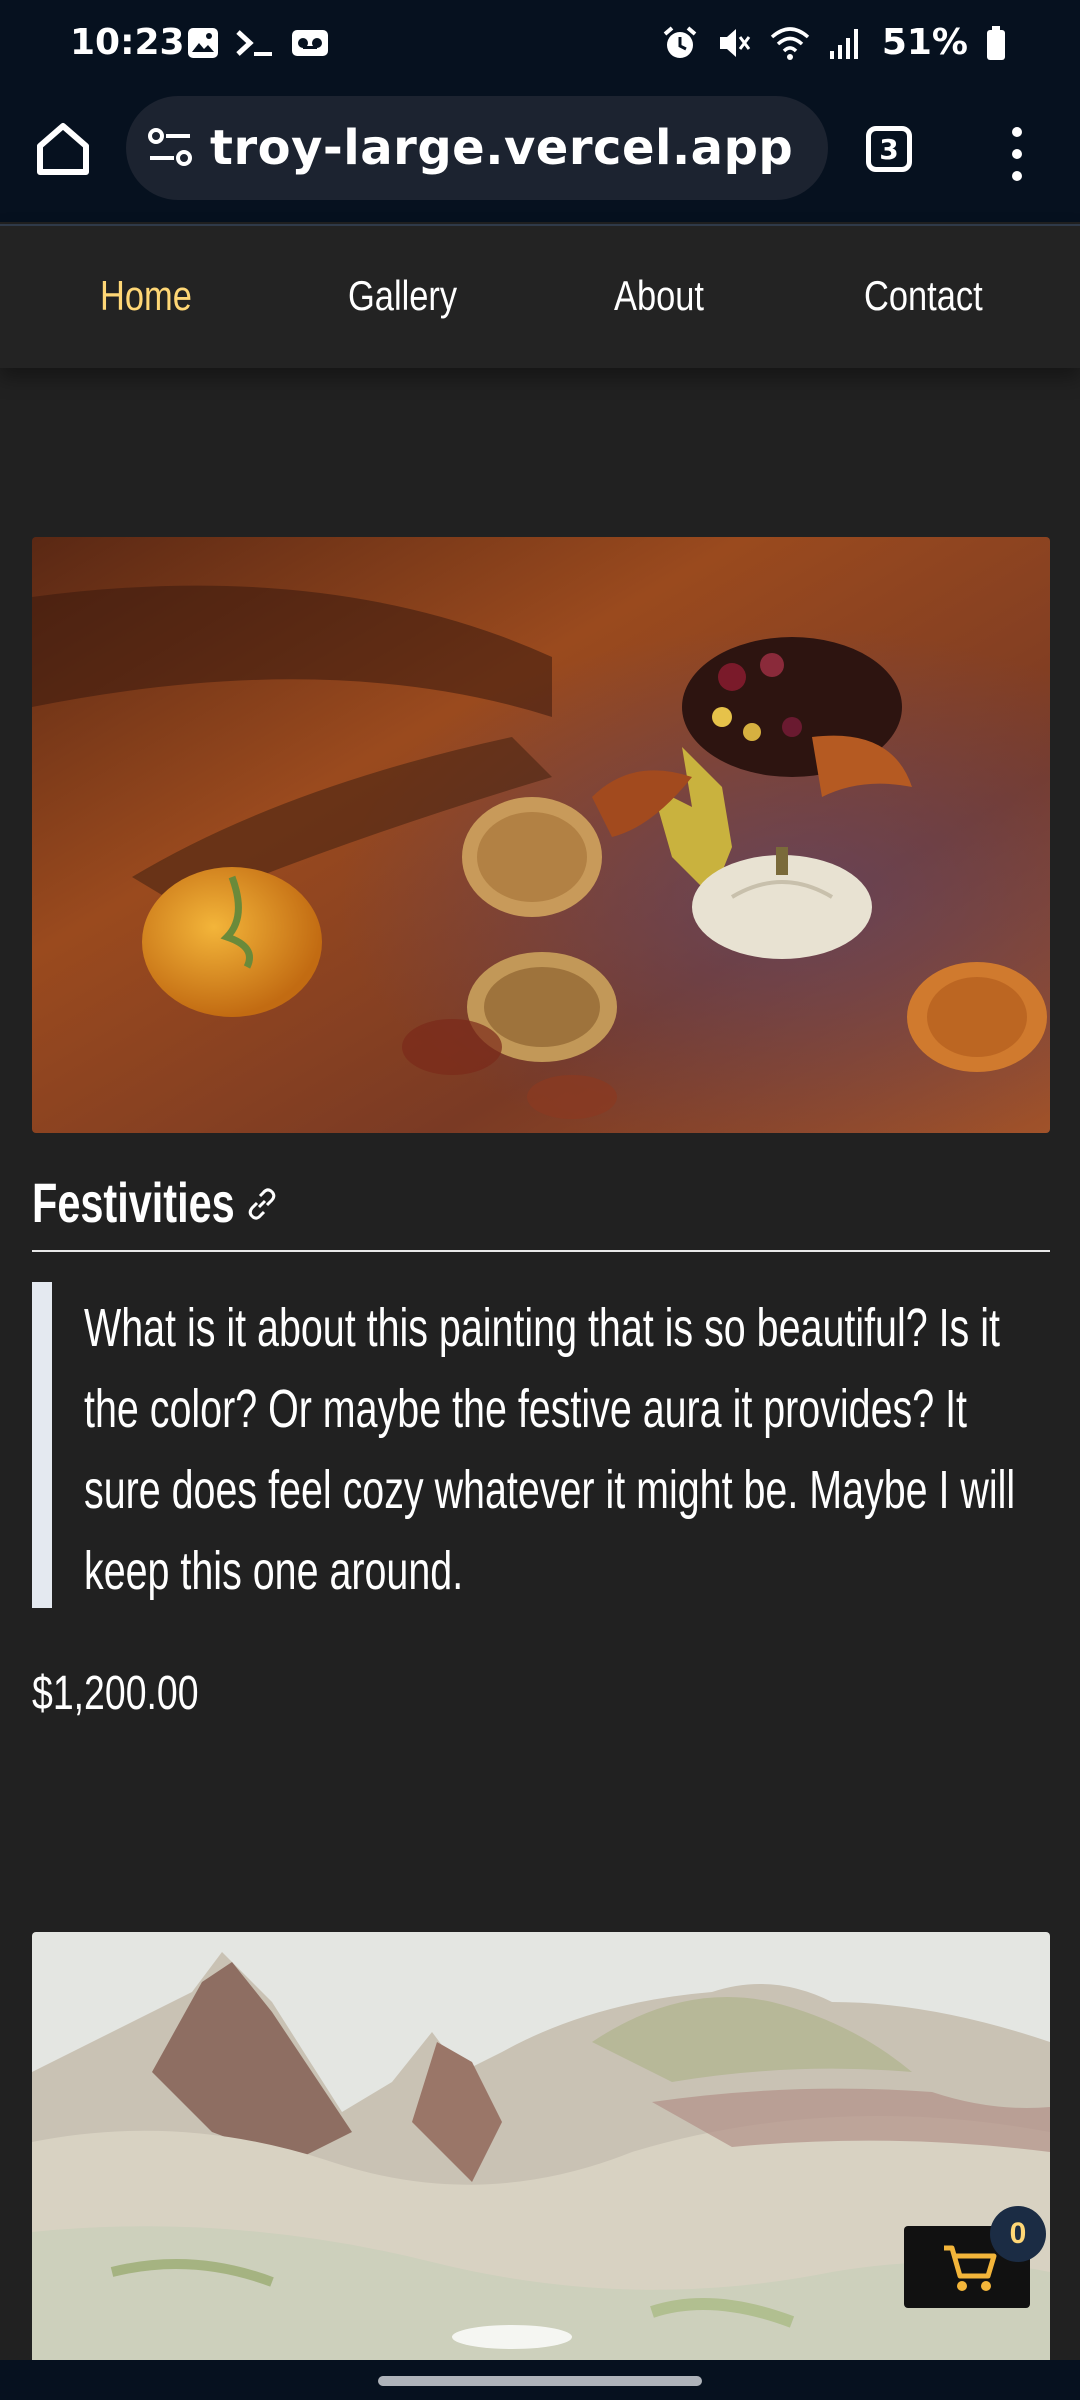 The width and height of the screenshot is (1080, 2400). What do you see at coordinates (146, 296) in the screenshot?
I see `nav-home: Home` at bounding box center [146, 296].